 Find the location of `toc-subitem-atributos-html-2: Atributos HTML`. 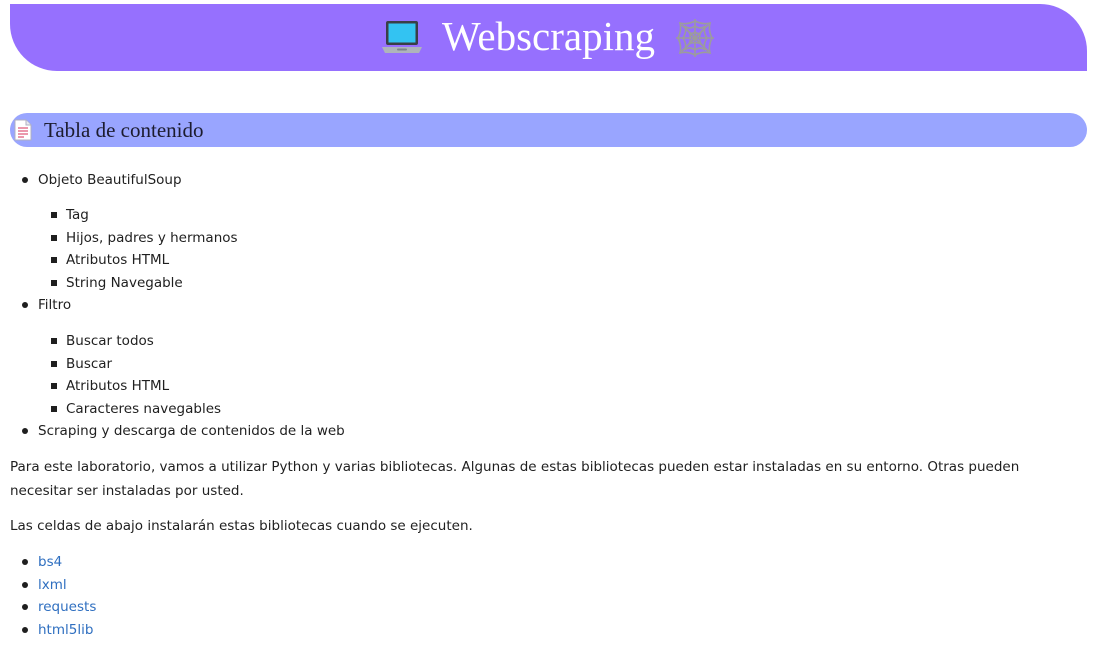

toc-subitem-atributos-html-2: Atributos HTML is located at coordinates (118, 386).